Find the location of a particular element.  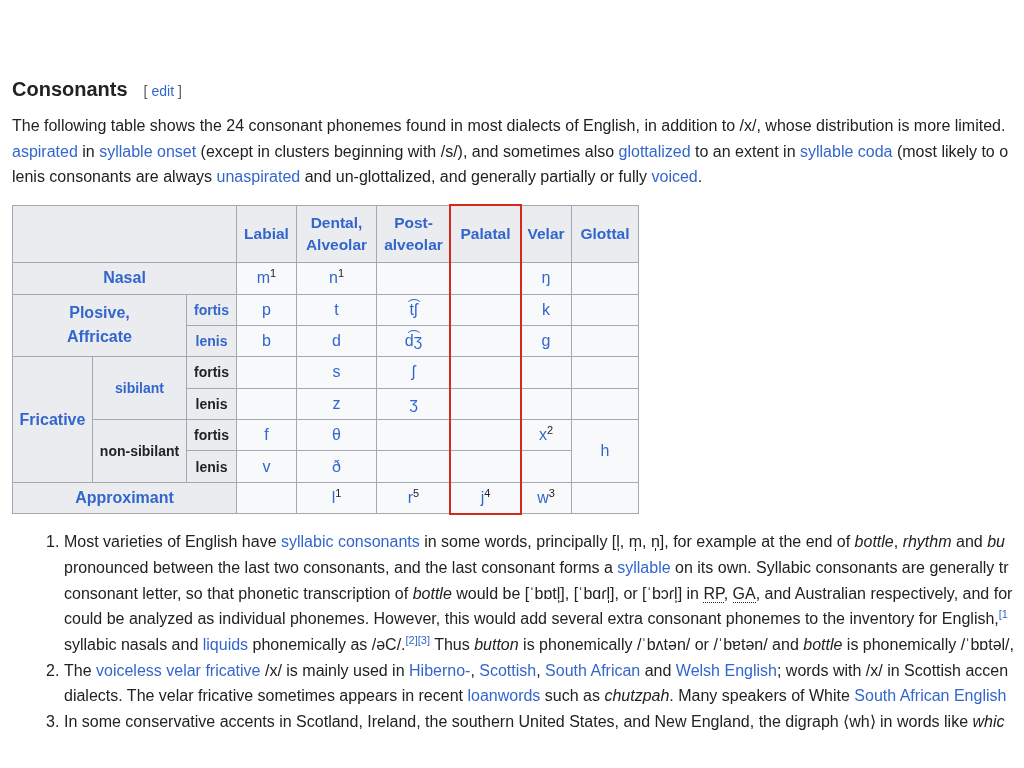

phoneme-cell: ʃ is located at coordinates (414, 373).